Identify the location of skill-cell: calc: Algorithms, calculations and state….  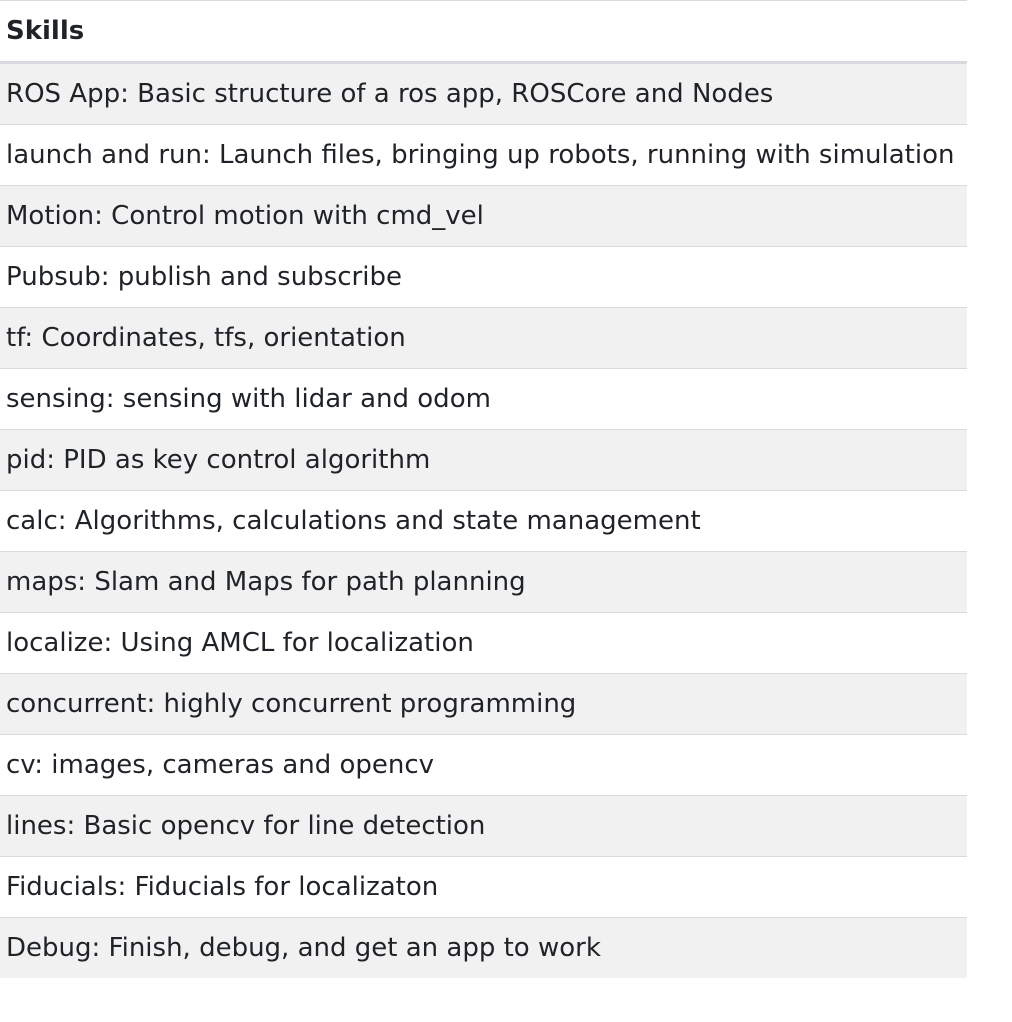
(483, 521).